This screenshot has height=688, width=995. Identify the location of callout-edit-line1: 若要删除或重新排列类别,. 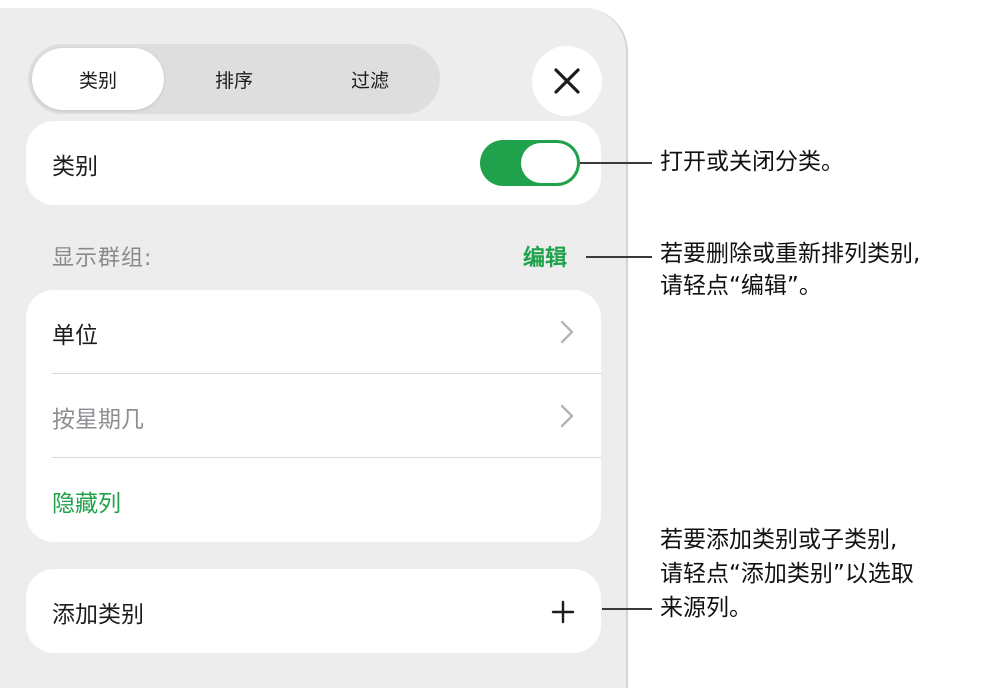
(790, 254).